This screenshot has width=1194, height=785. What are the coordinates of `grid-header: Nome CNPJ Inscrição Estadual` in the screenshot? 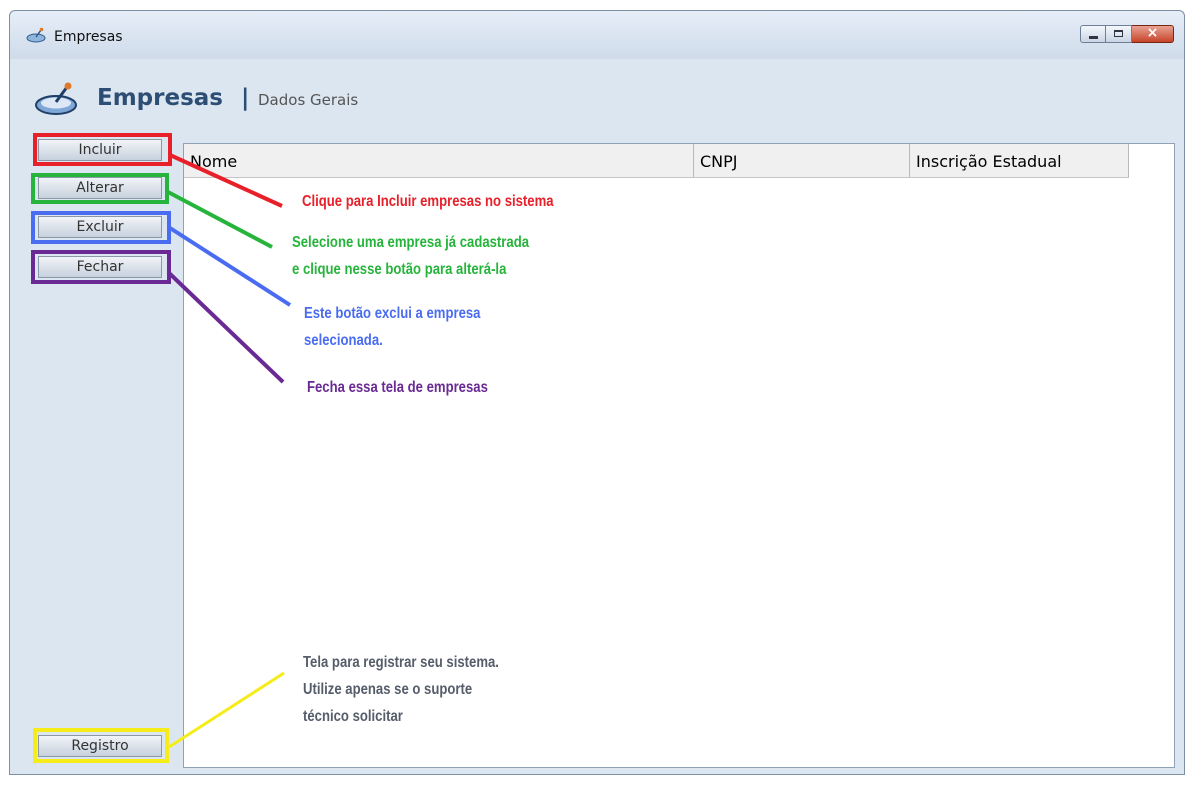 It's located at (656, 161).